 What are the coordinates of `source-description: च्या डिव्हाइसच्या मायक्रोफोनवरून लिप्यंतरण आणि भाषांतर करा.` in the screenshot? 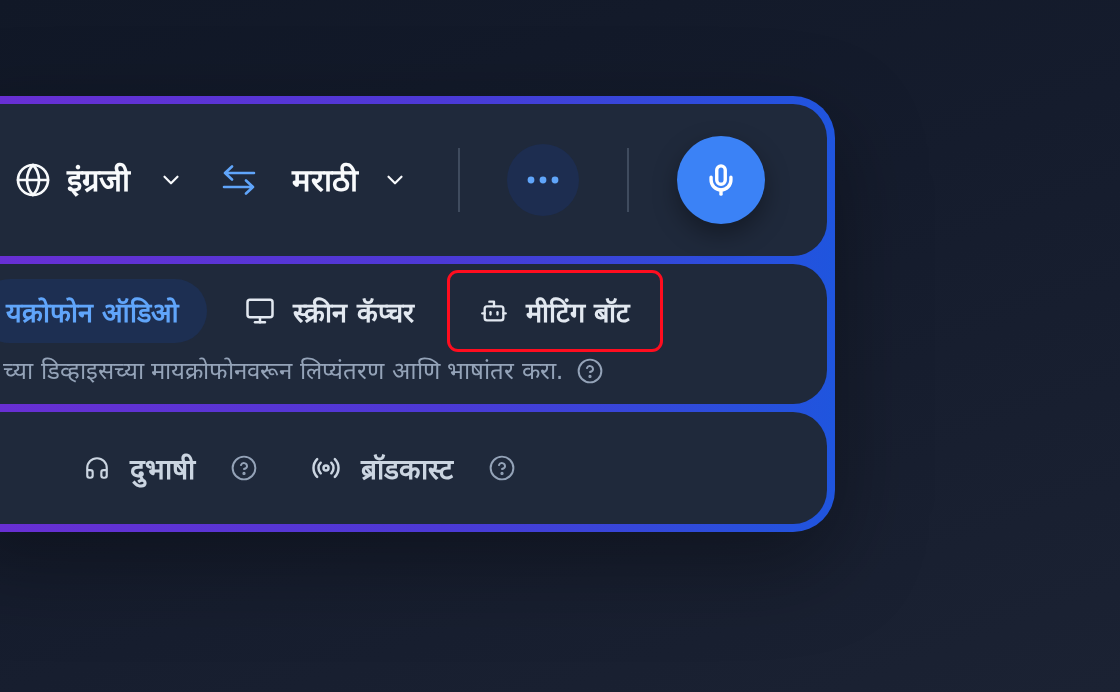 It's located at (283, 371).